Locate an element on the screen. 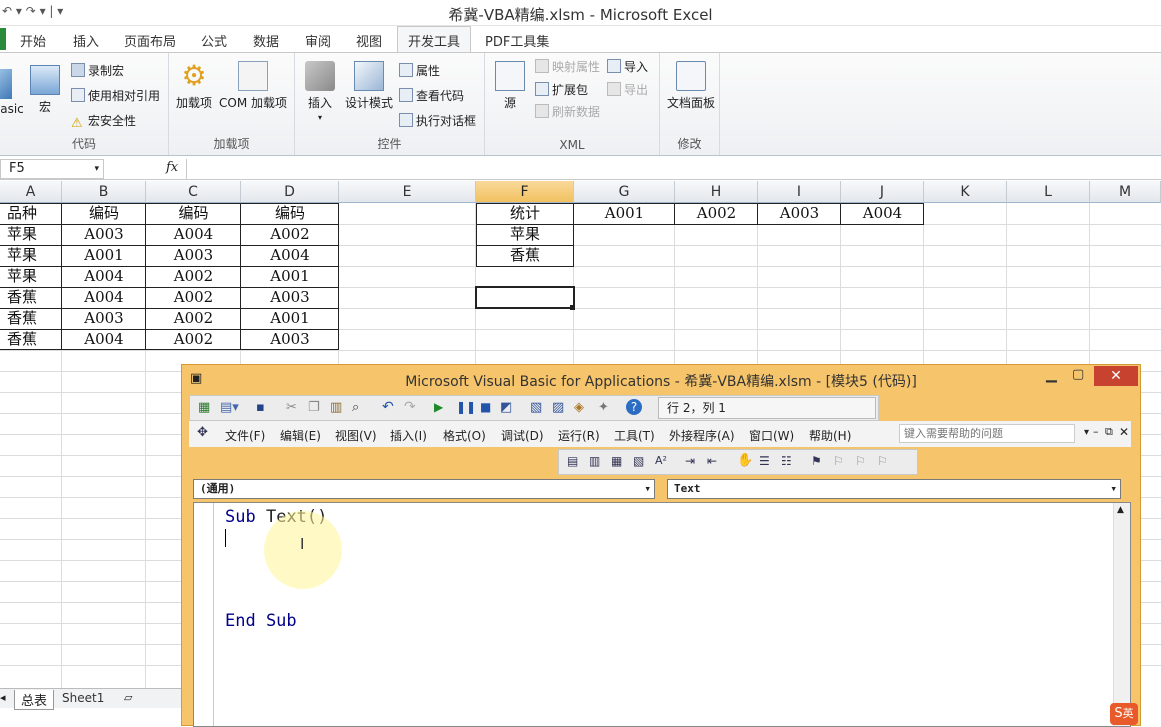 Image resolution: width=1161 pixels, height=727 pixels. complete-word-icon: A² is located at coordinates (661, 460).